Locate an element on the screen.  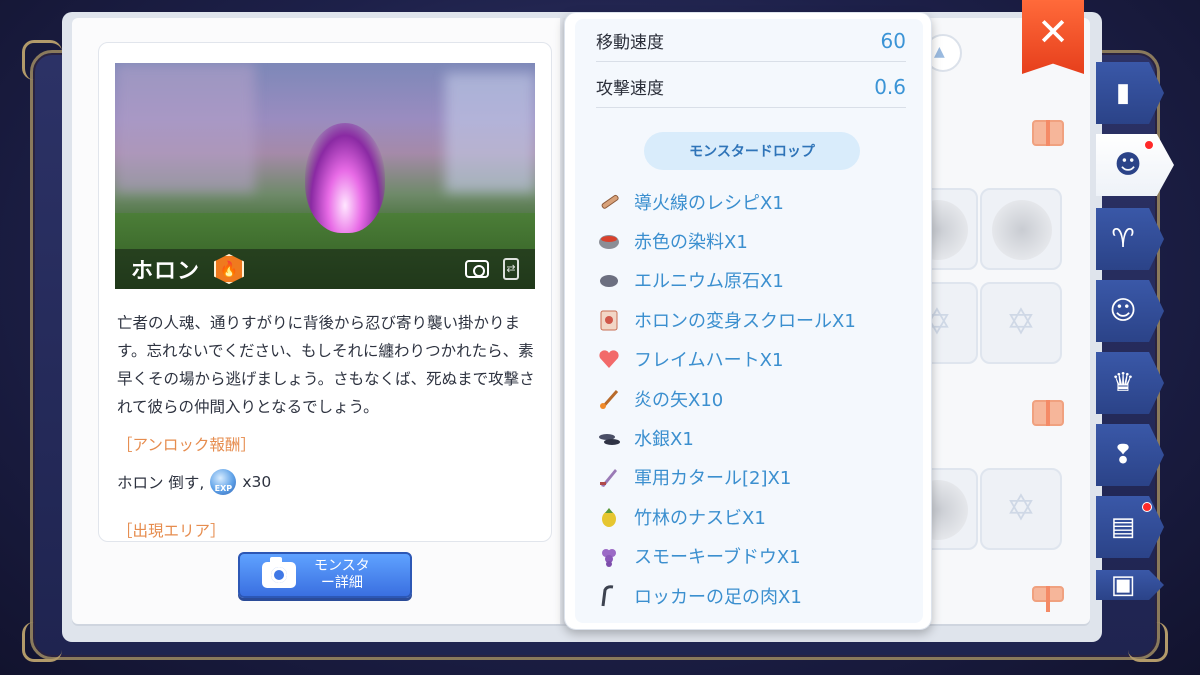
exp-icon: EXP is located at coordinates (223, 482).